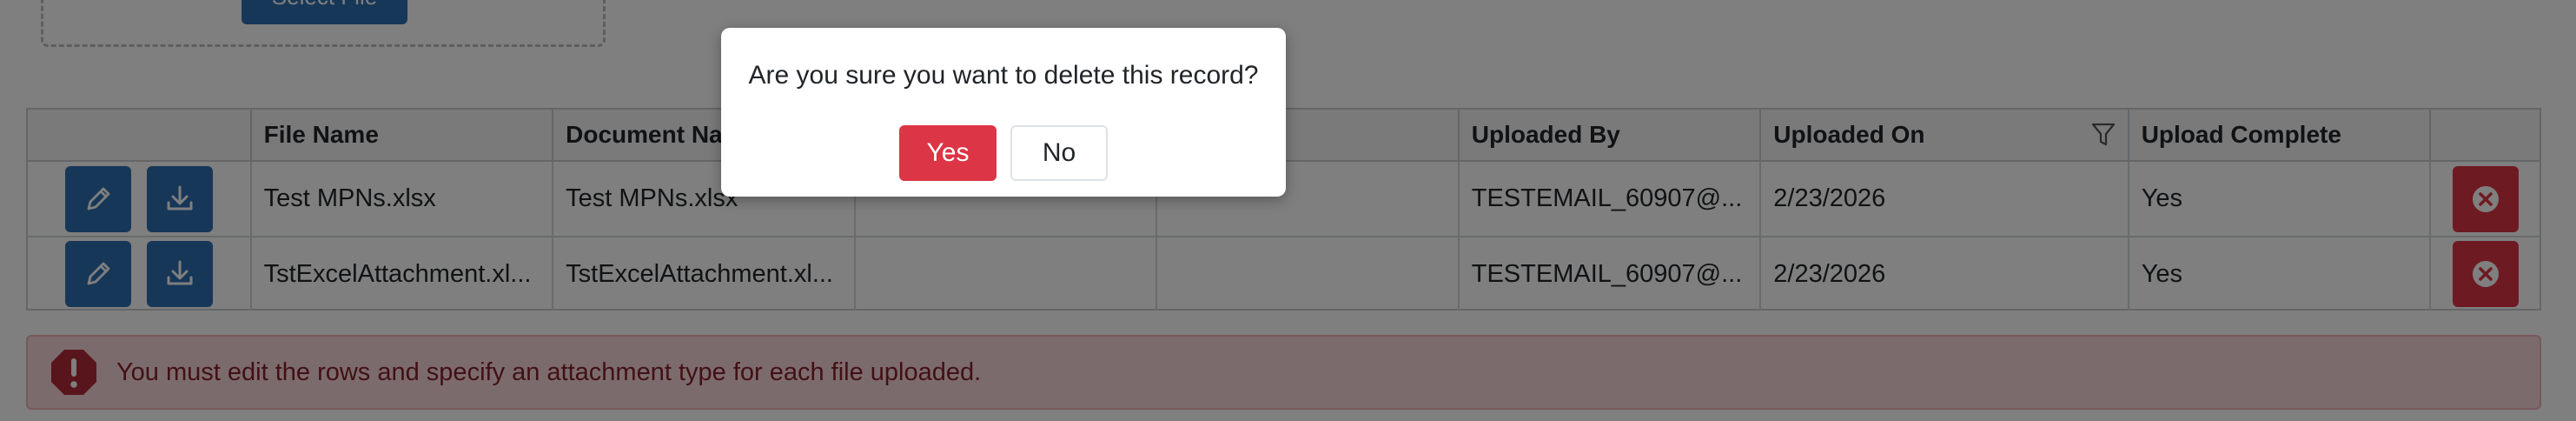  I want to click on dialog-buttons: Yes No, so click(1003, 153).